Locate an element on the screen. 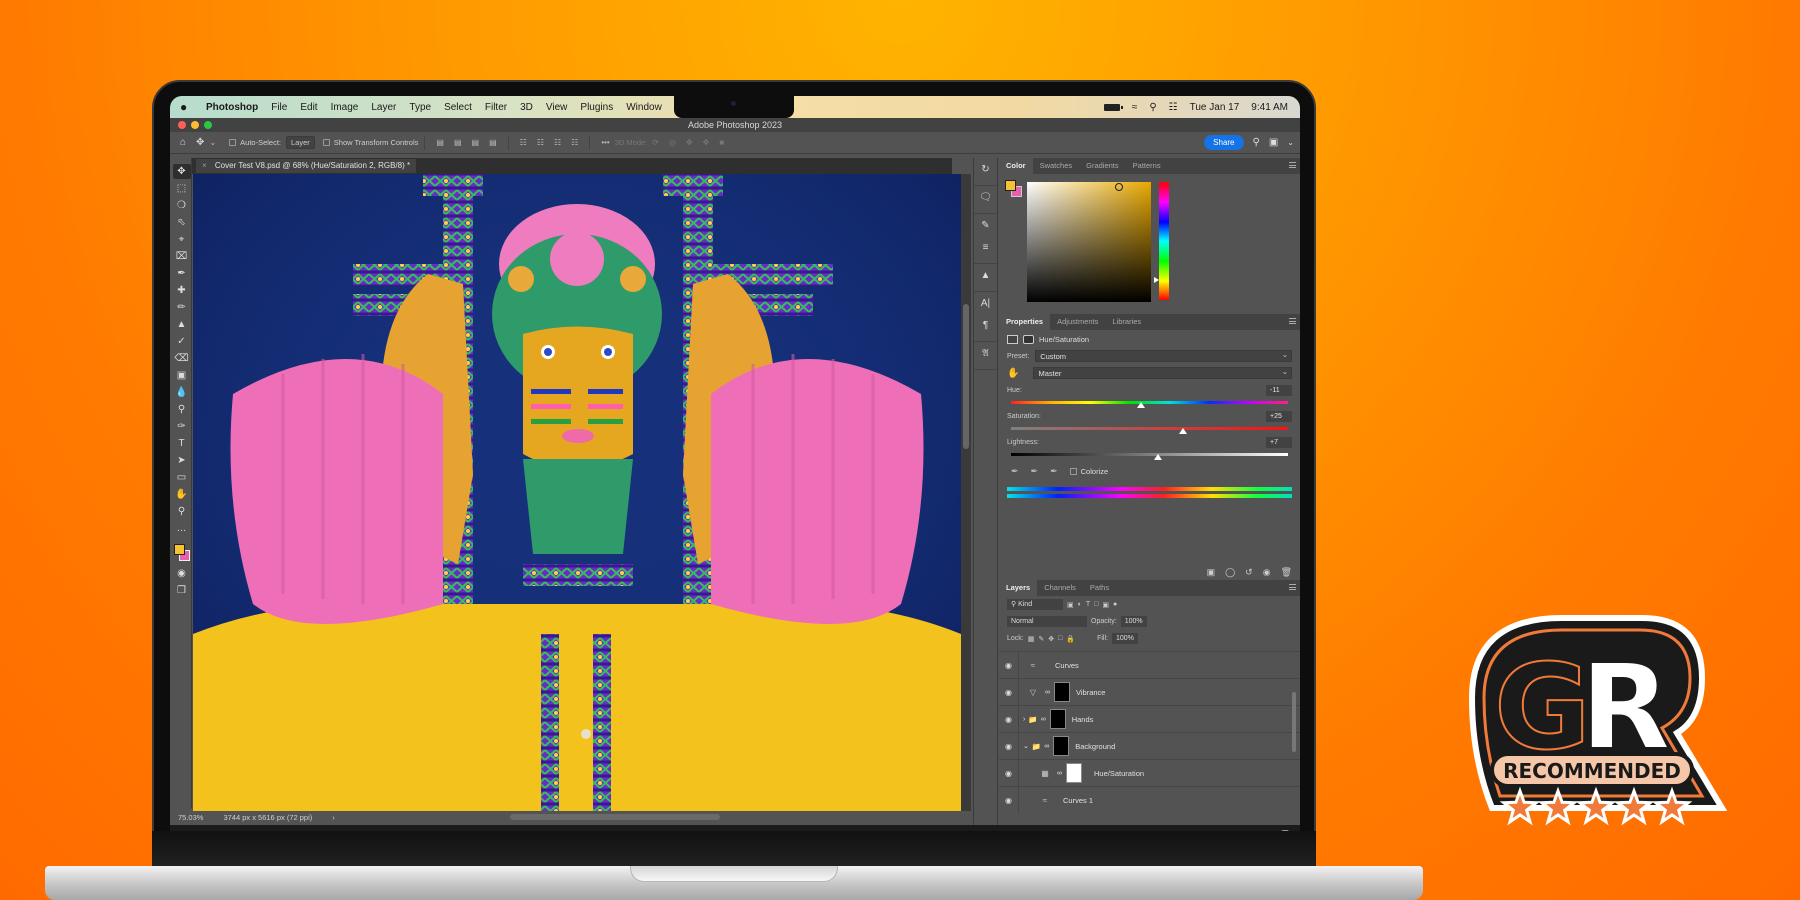 Image resolution: width=1800 pixels, height=900 pixels. close-window-button is located at coordinates (182, 125).